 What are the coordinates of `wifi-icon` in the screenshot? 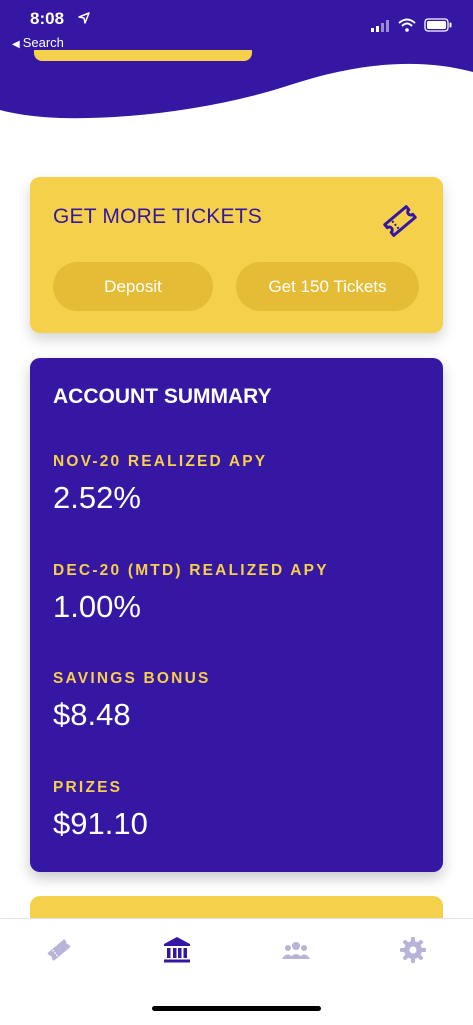 It's located at (407, 25).